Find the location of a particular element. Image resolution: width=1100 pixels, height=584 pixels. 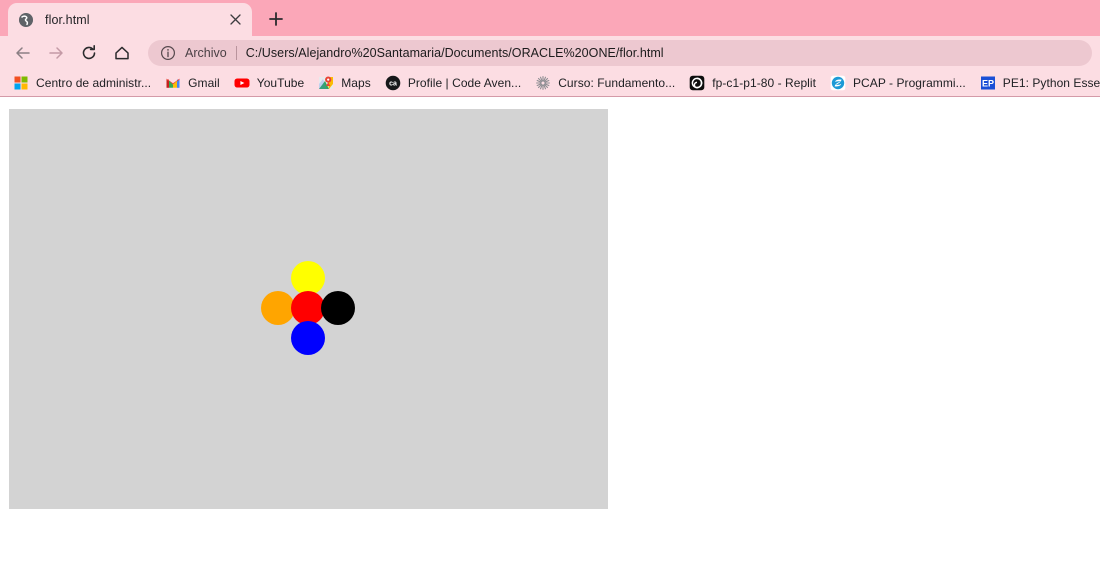

microsoft-icon is located at coordinates (21, 83).